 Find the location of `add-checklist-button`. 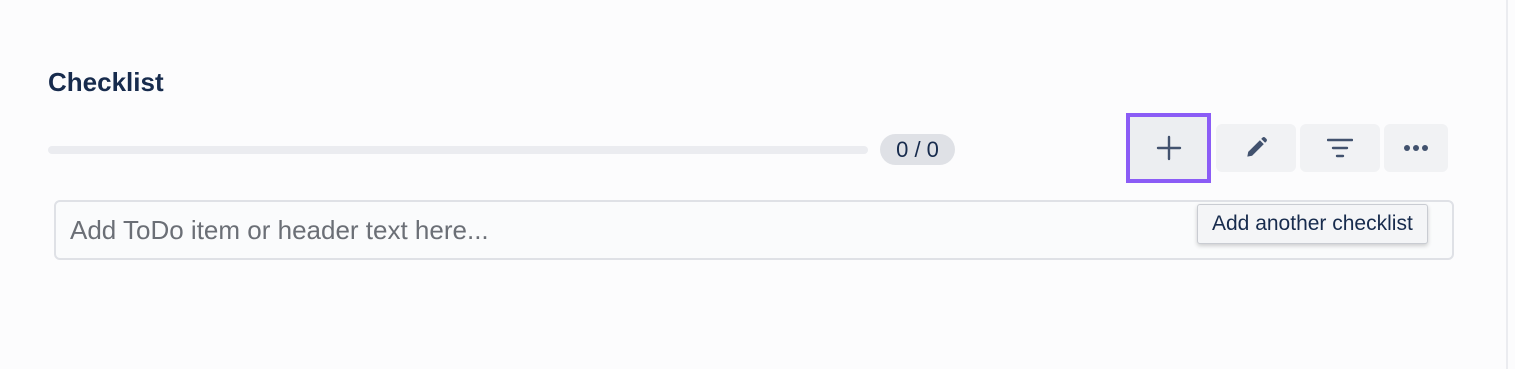

add-checklist-button is located at coordinates (1168, 148).